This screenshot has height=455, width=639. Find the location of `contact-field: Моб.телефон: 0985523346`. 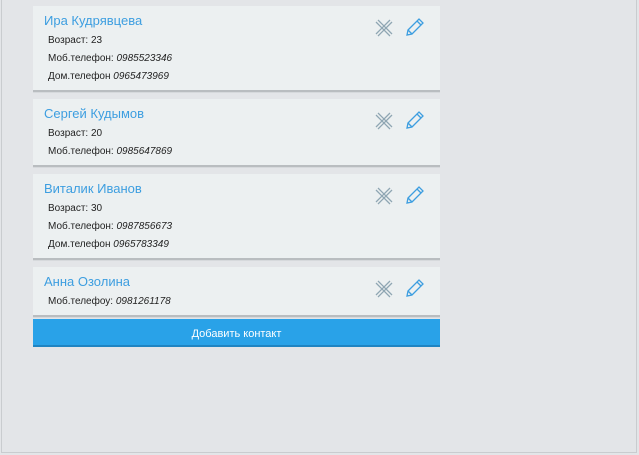

contact-field: Моб.телефон: 0985523346 is located at coordinates (236, 59).